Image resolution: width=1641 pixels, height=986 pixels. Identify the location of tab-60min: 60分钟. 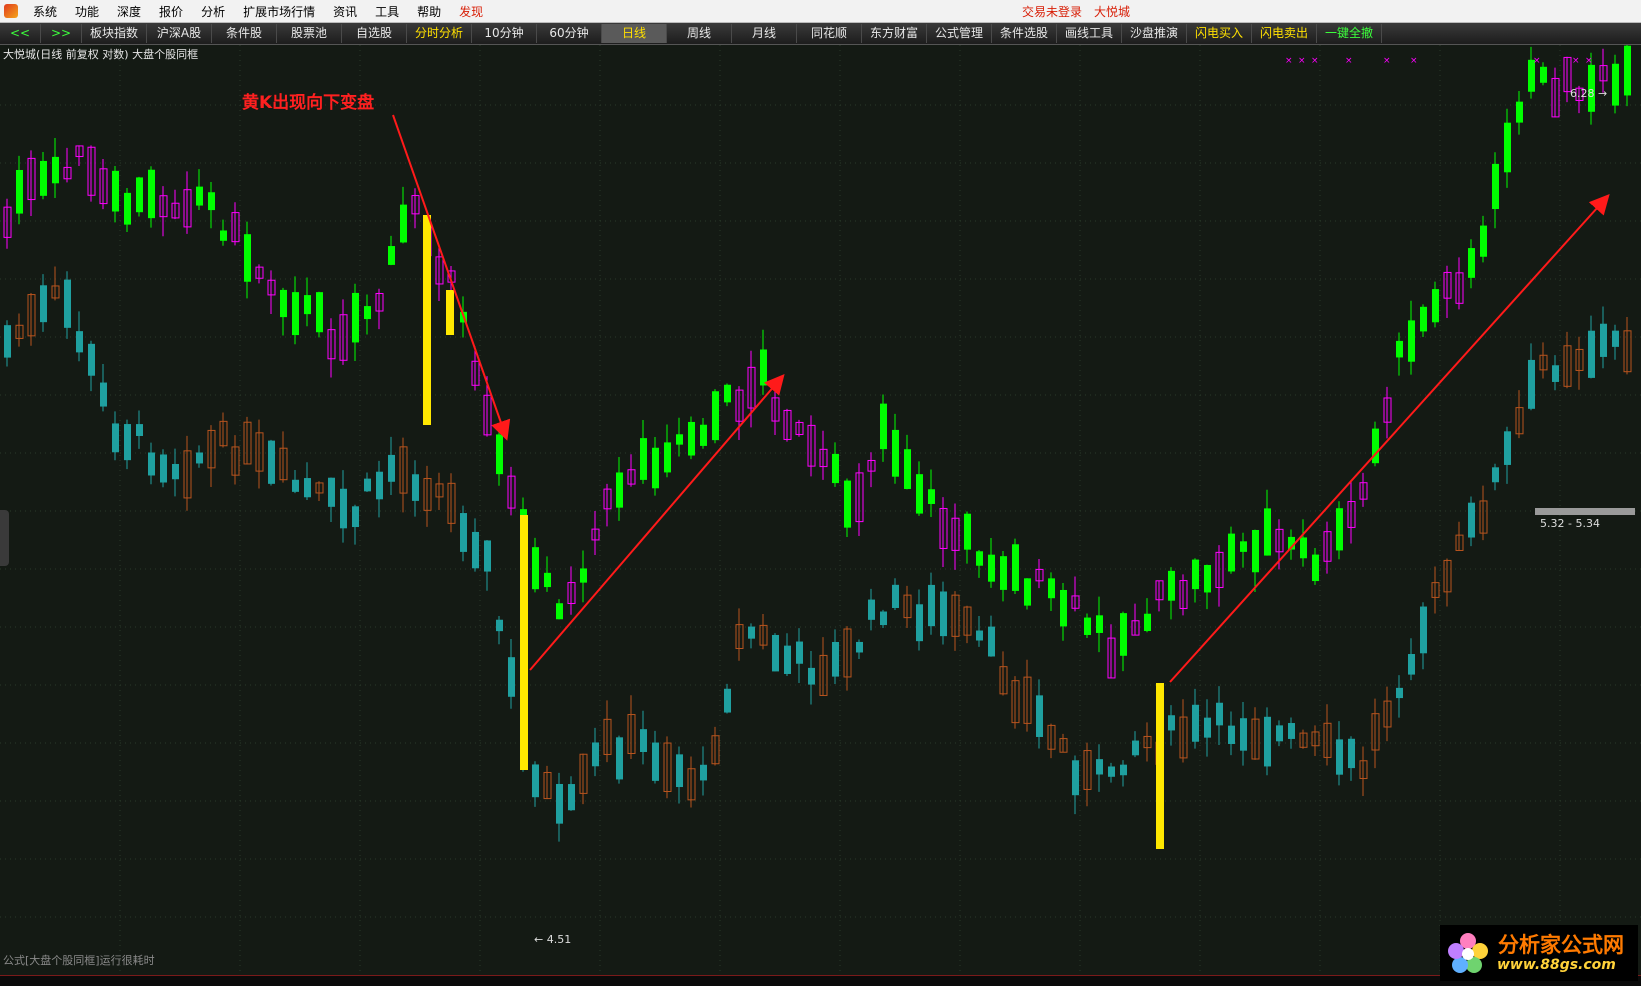
(569, 33).